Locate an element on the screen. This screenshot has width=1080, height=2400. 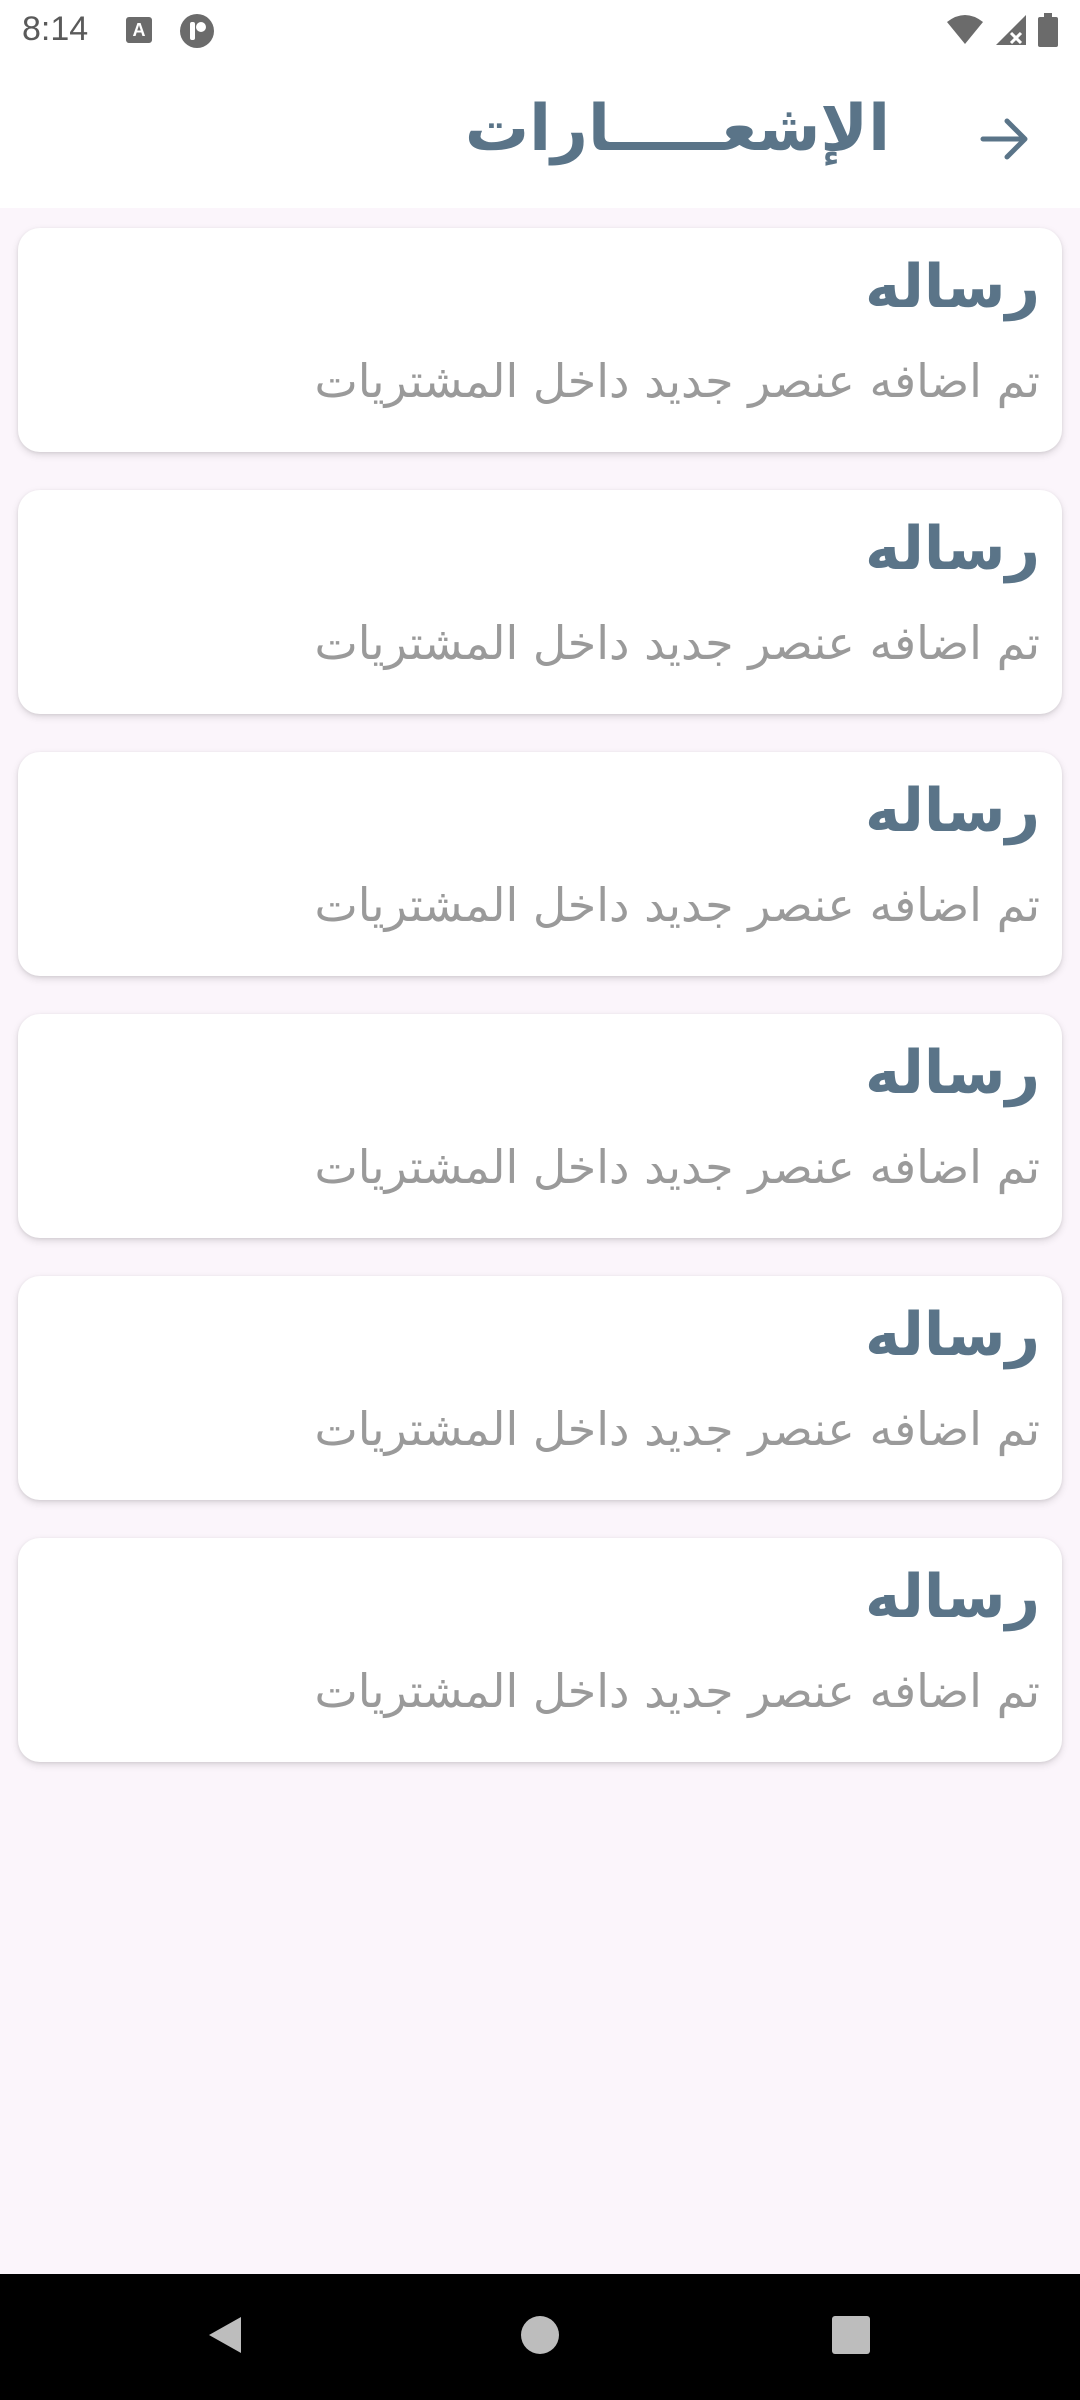
system-nav-bar is located at coordinates (540, 2337).